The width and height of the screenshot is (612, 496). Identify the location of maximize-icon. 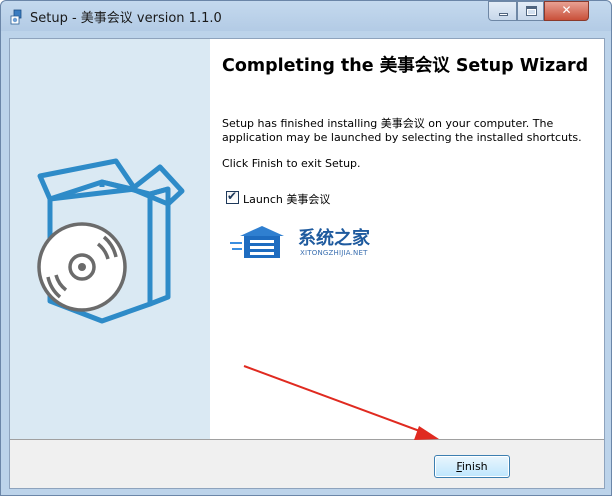
(531, 11).